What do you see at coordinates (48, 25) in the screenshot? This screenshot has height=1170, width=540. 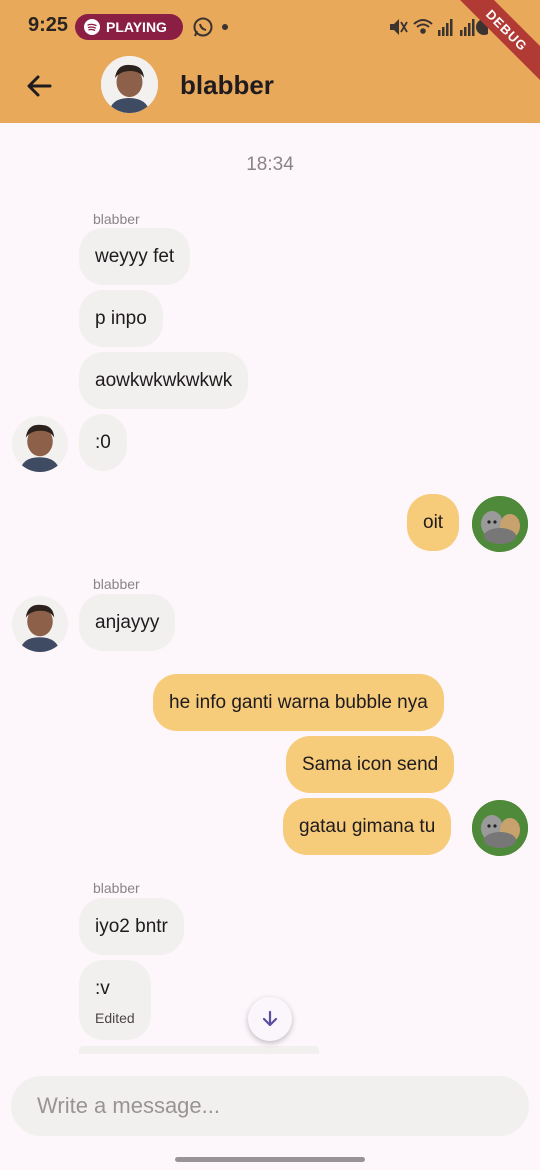 I see `status-time: 9:25` at bounding box center [48, 25].